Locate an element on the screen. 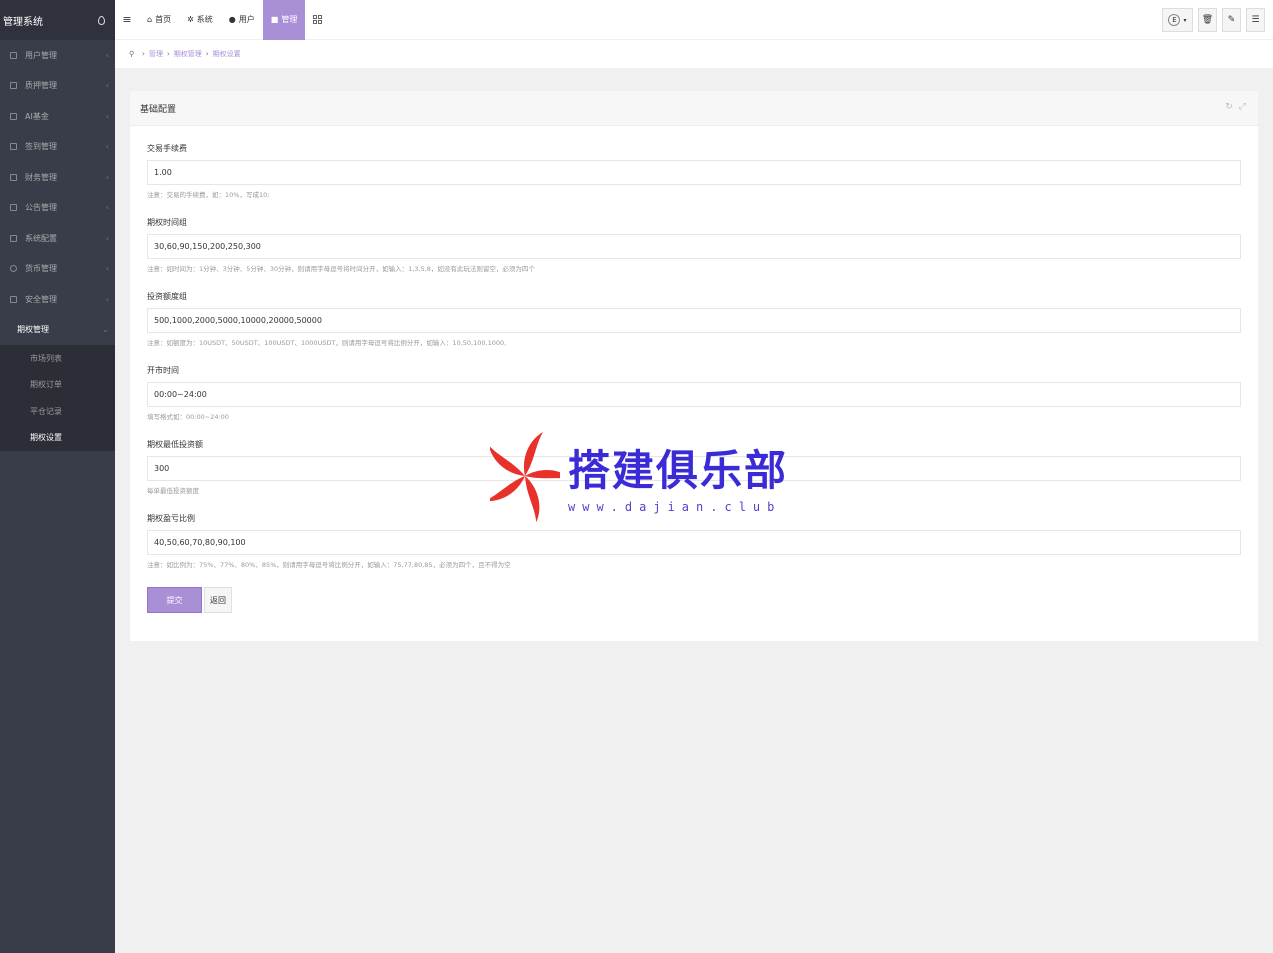 This screenshot has width=1273, height=953. sidebar-item-label: 用户管理 is located at coordinates (41, 55).